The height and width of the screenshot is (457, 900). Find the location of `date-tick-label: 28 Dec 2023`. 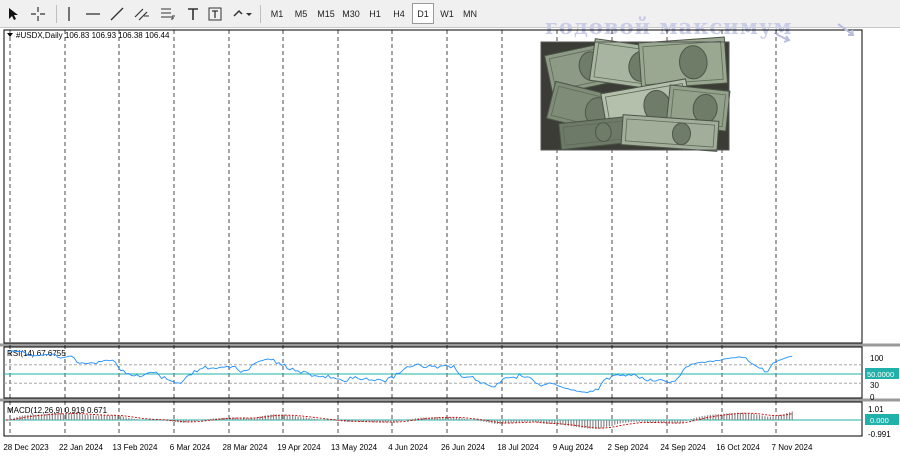

date-tick-label: 28 Dec 2023 is located at coordinates (26, 447).